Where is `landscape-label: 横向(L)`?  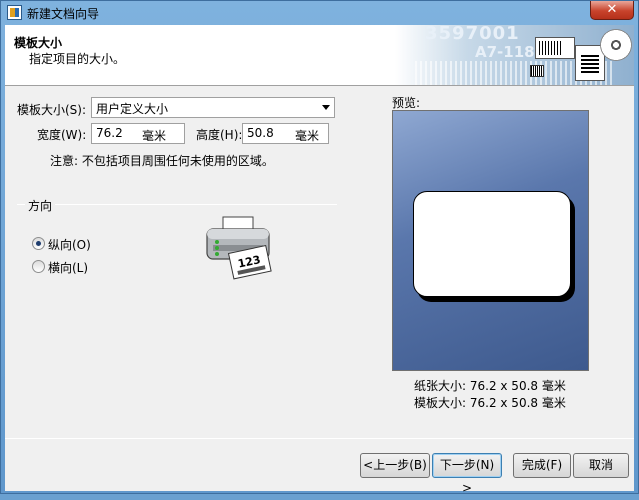
landscape-label: 横向(L) is located at coordinates (68, 267).